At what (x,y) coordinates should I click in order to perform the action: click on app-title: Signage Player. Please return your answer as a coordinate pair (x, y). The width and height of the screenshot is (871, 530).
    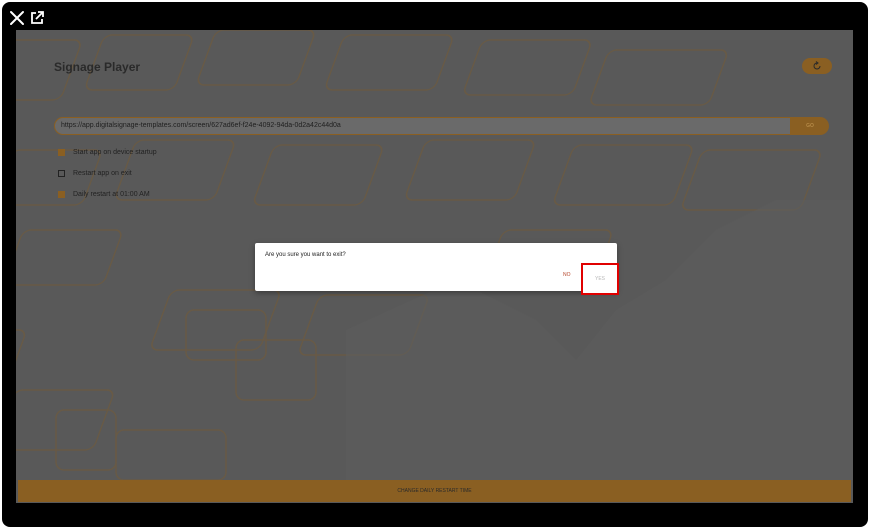
    Looking at the image, I should click on (97, 67).